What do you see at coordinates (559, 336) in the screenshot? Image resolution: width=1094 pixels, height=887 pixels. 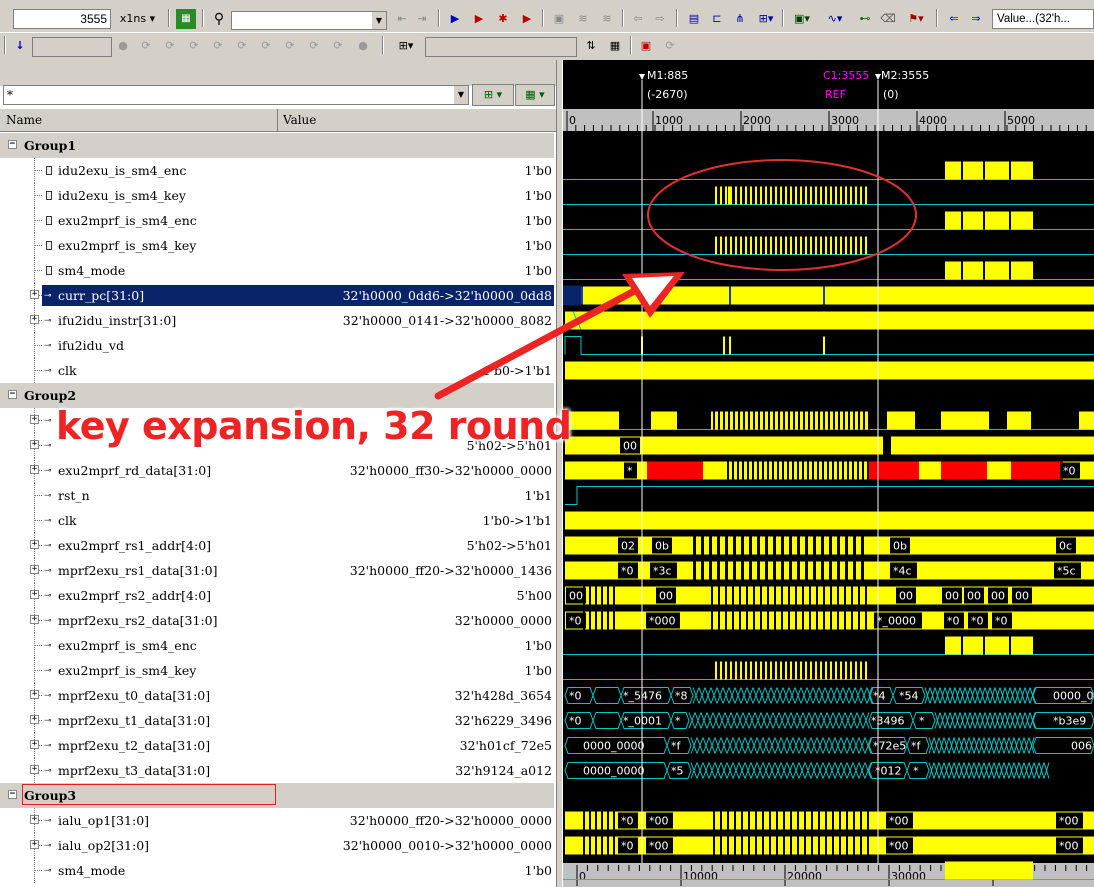 I see `annotation-arrow` at bounding box center [559, 336].